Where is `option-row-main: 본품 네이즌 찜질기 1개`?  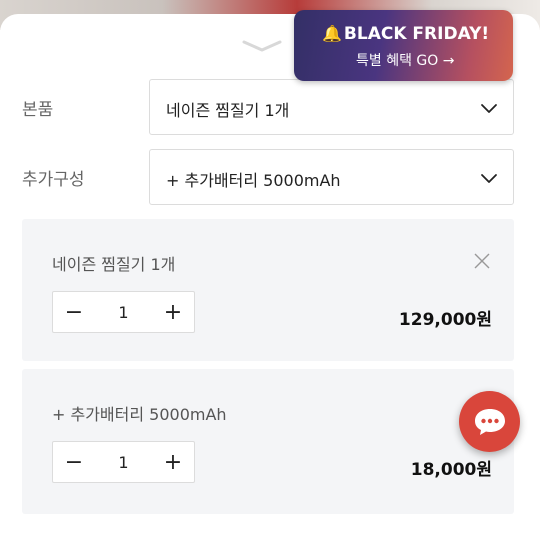 option-row-main: 본품 네이즌 찜질기 1개 is located at coordinates (270, 107).